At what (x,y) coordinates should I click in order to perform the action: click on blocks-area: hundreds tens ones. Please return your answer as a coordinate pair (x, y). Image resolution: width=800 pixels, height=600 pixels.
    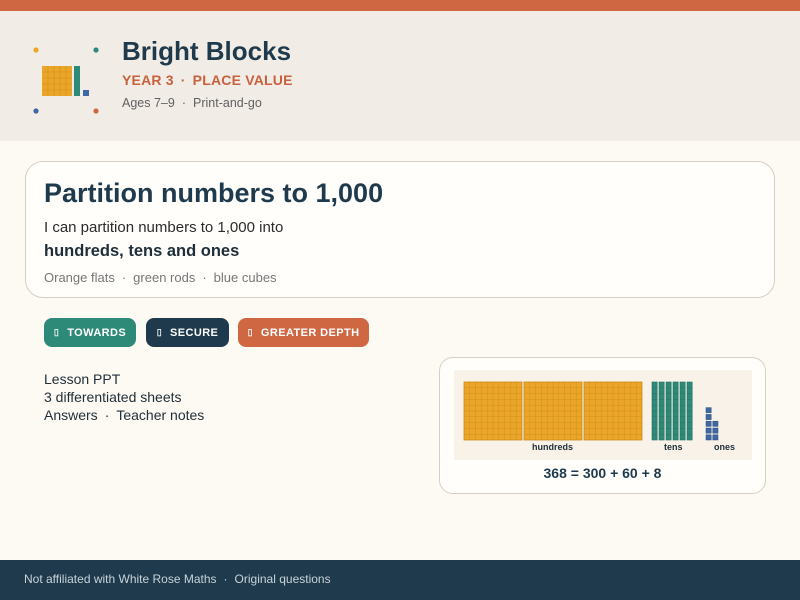
    Looking at the image, I should click on (603, 415).